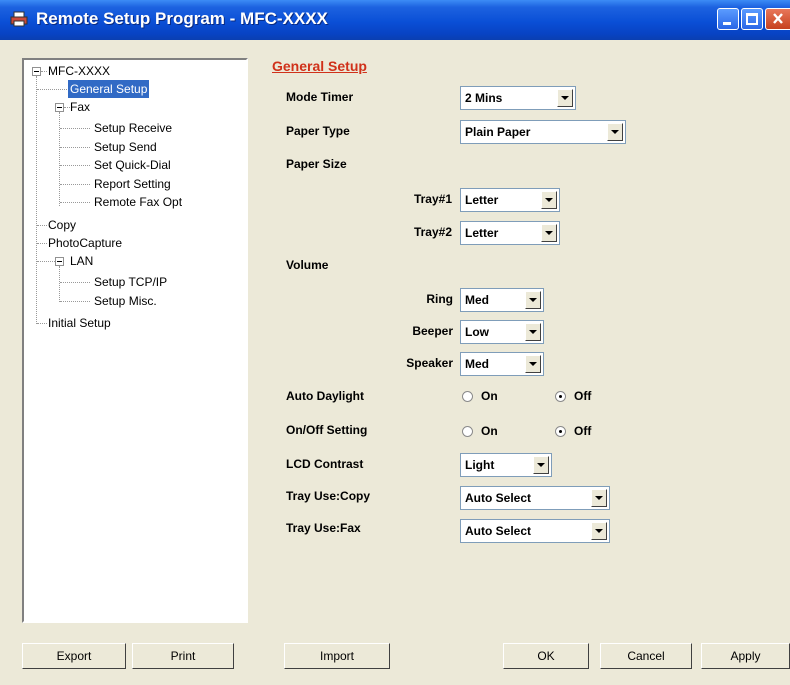 Image resolution: width=790 pixels, height=685 pixels. What do you see at coordinates (19, 19) in the screenshot?
I see `printer-icon` at bounding box center [19, 19].